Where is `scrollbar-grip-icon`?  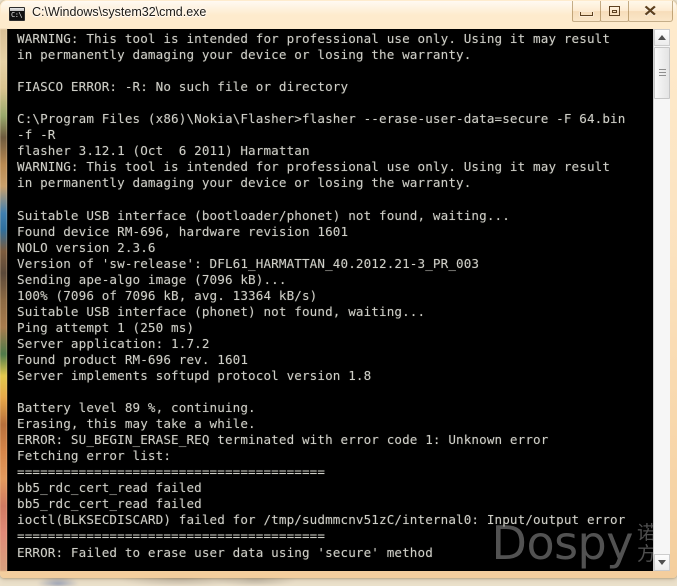
scrollbar-grip-icon is located at coordinates (662, 72).